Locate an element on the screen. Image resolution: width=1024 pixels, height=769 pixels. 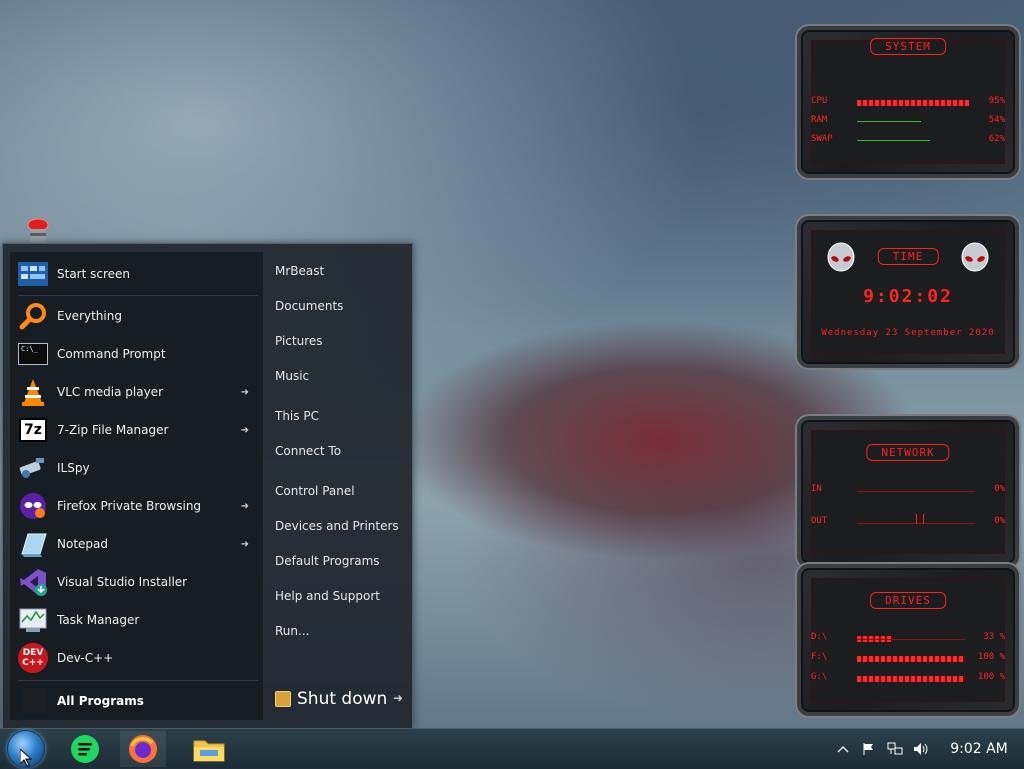
metric-value: 95% is located at coordinates (996, 101).